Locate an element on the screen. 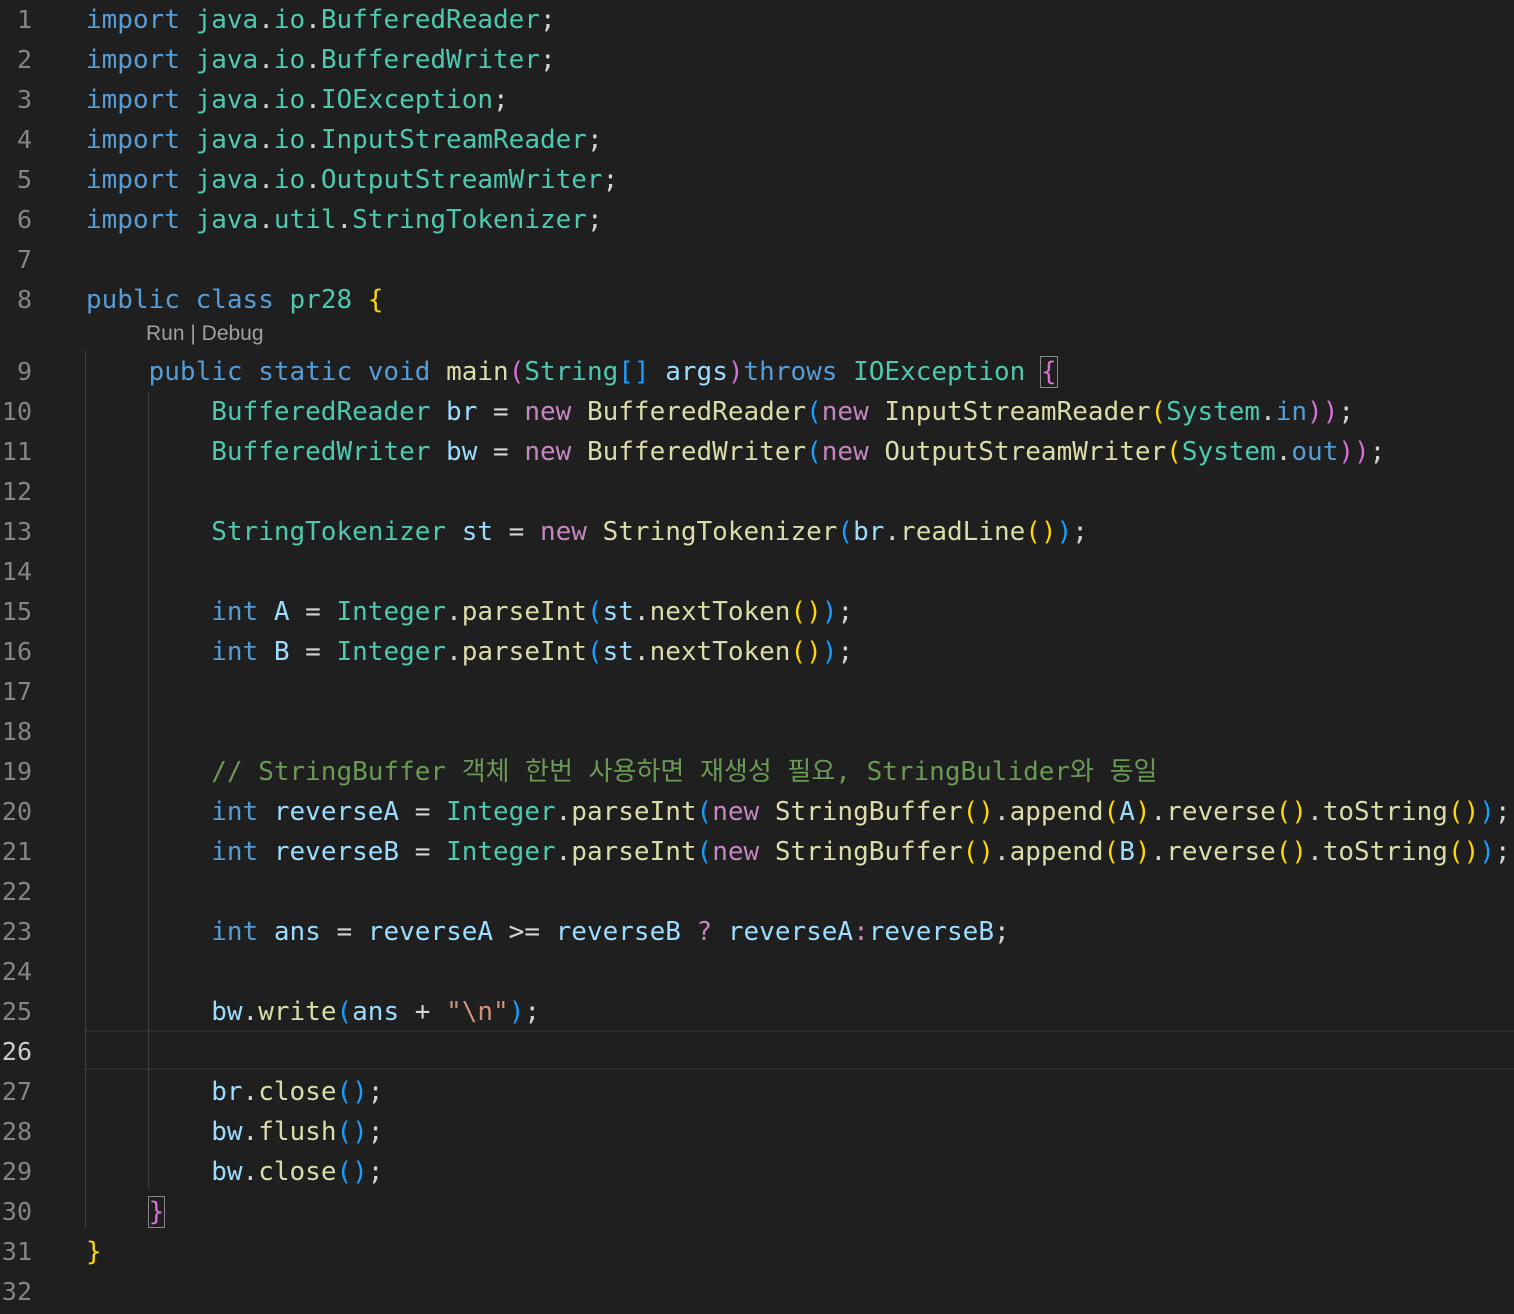 The image size is (1514, 1314). code-line: import java.io.OutputStreamWriter; is located at coordinates (352, 180).